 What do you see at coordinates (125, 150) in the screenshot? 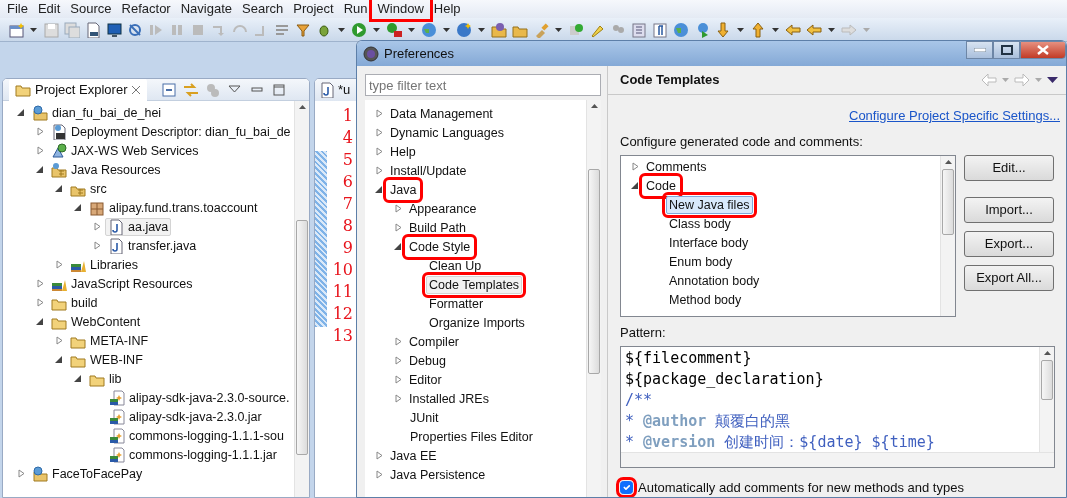
I see `tree-item: JAX-WS Web Services` at bounding box center [125, 150].